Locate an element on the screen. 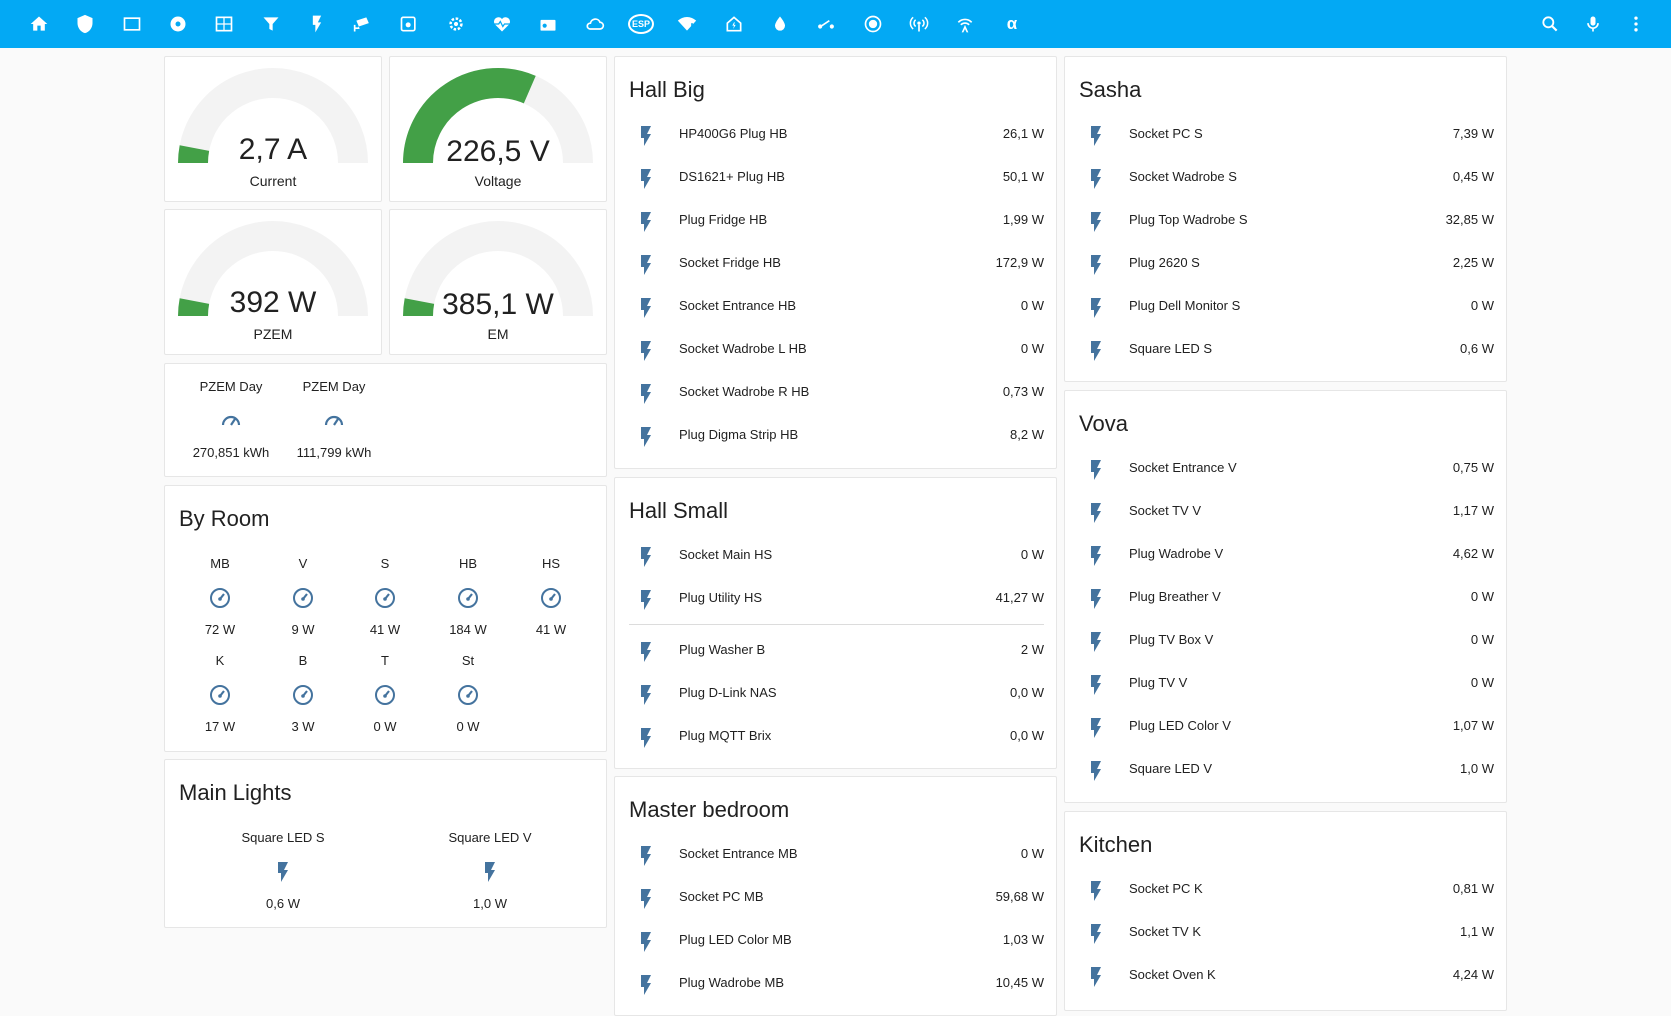 This screenshot has height=1016, width=1671. entity-row: Socket Entrance MB 0 W is located at coordinates (835, 855).